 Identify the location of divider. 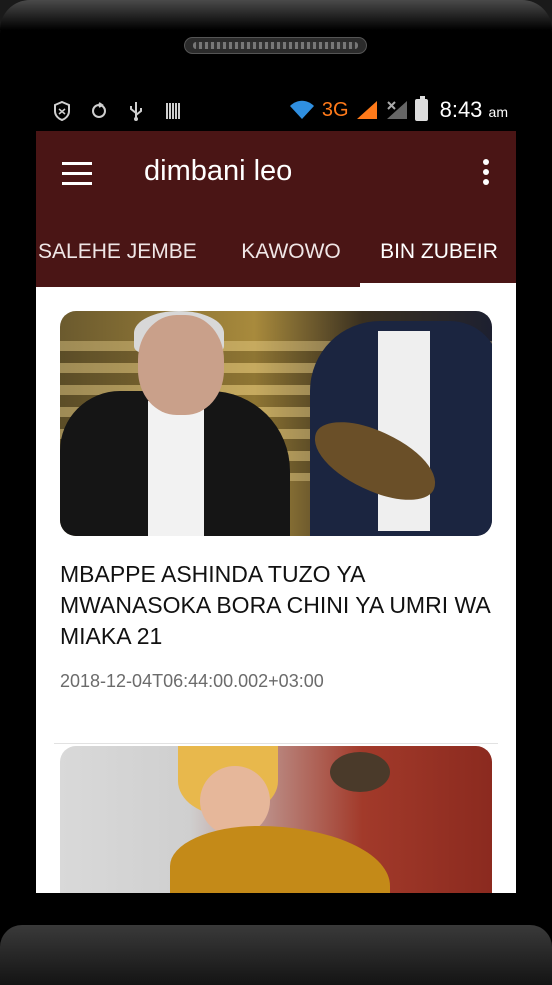
(276, 743).